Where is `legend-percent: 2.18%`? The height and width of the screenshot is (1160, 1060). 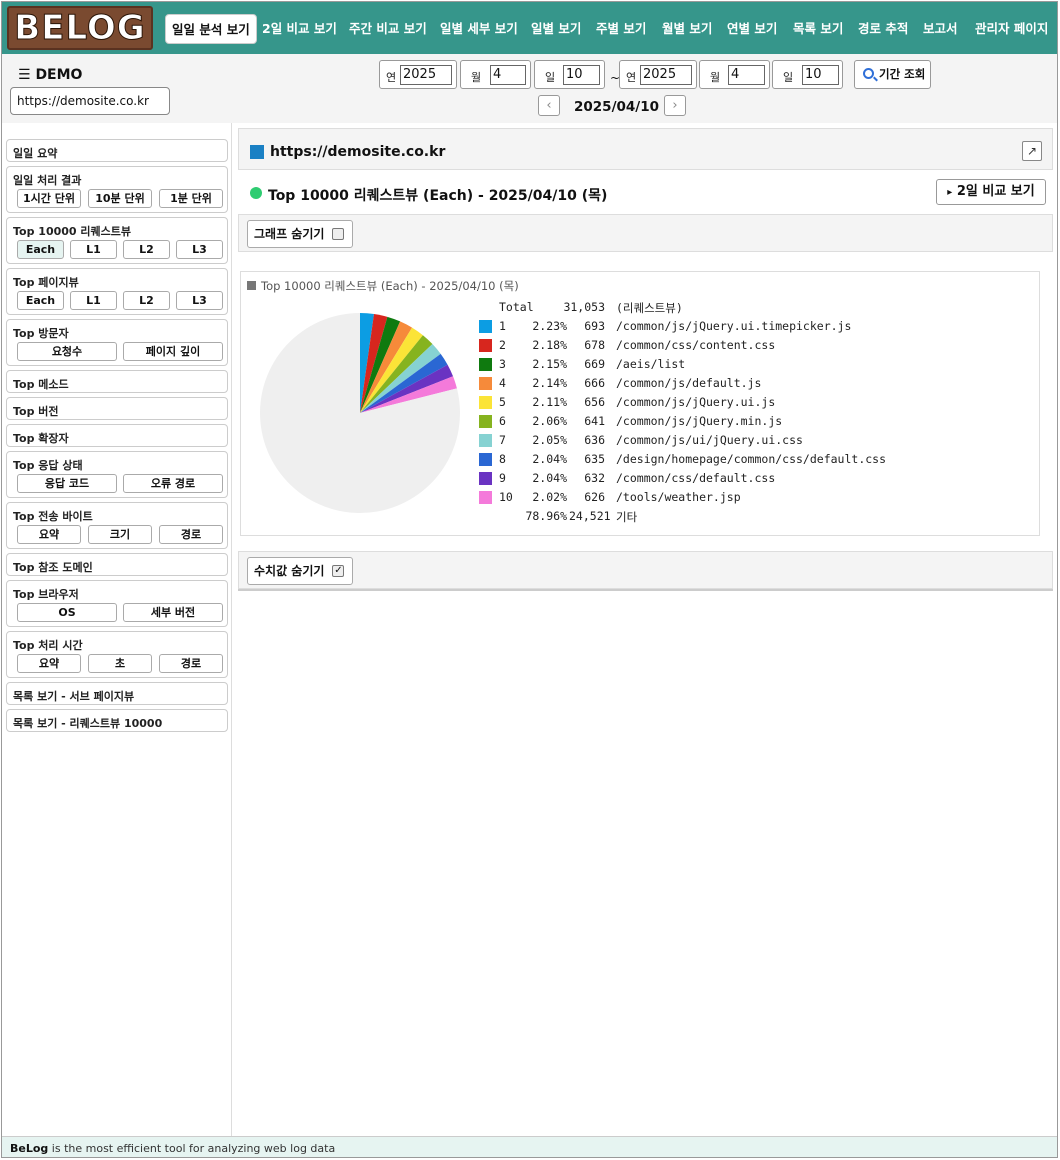 legend-percent: 2.18% is located at coordinates (549, 345).